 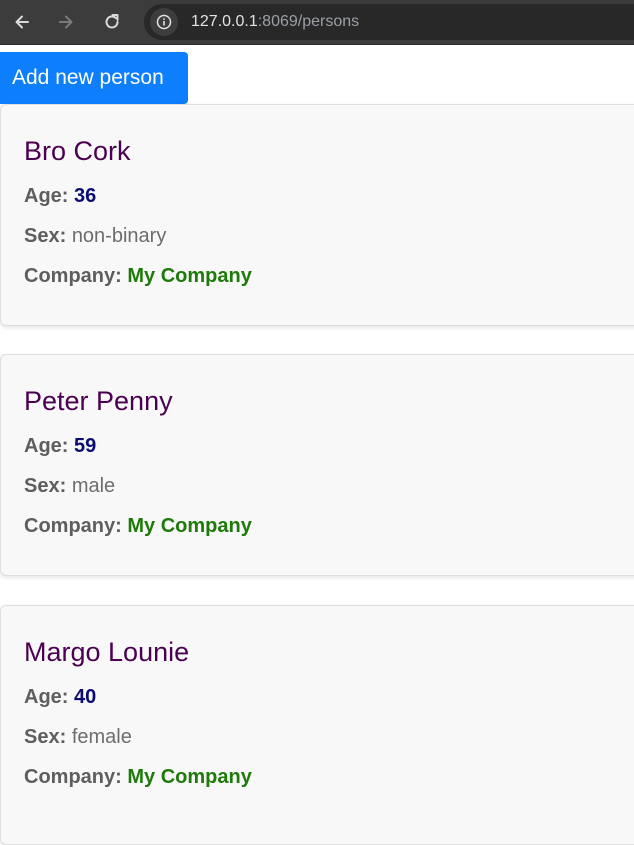 What do you see at coordinates (85, 446) in the screenshot?
I see `age-value: 59` at bounding box center [85, 446].